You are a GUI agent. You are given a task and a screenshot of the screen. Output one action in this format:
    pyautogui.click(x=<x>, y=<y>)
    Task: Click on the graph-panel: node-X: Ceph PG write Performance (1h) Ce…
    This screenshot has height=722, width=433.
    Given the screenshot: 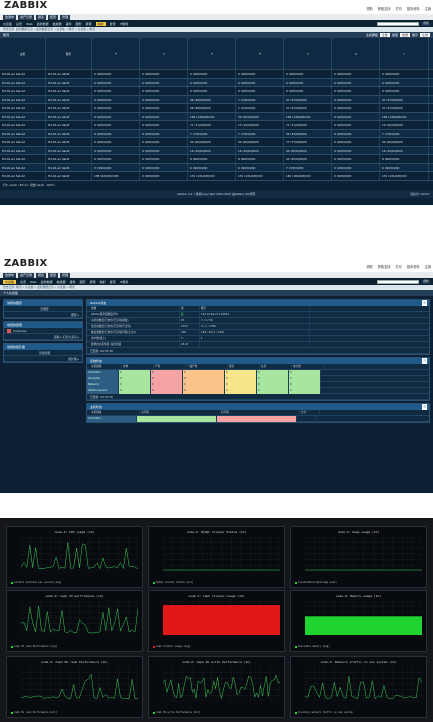 What is the action you would take?
    pyautogui.click(x=216, y=687)
    